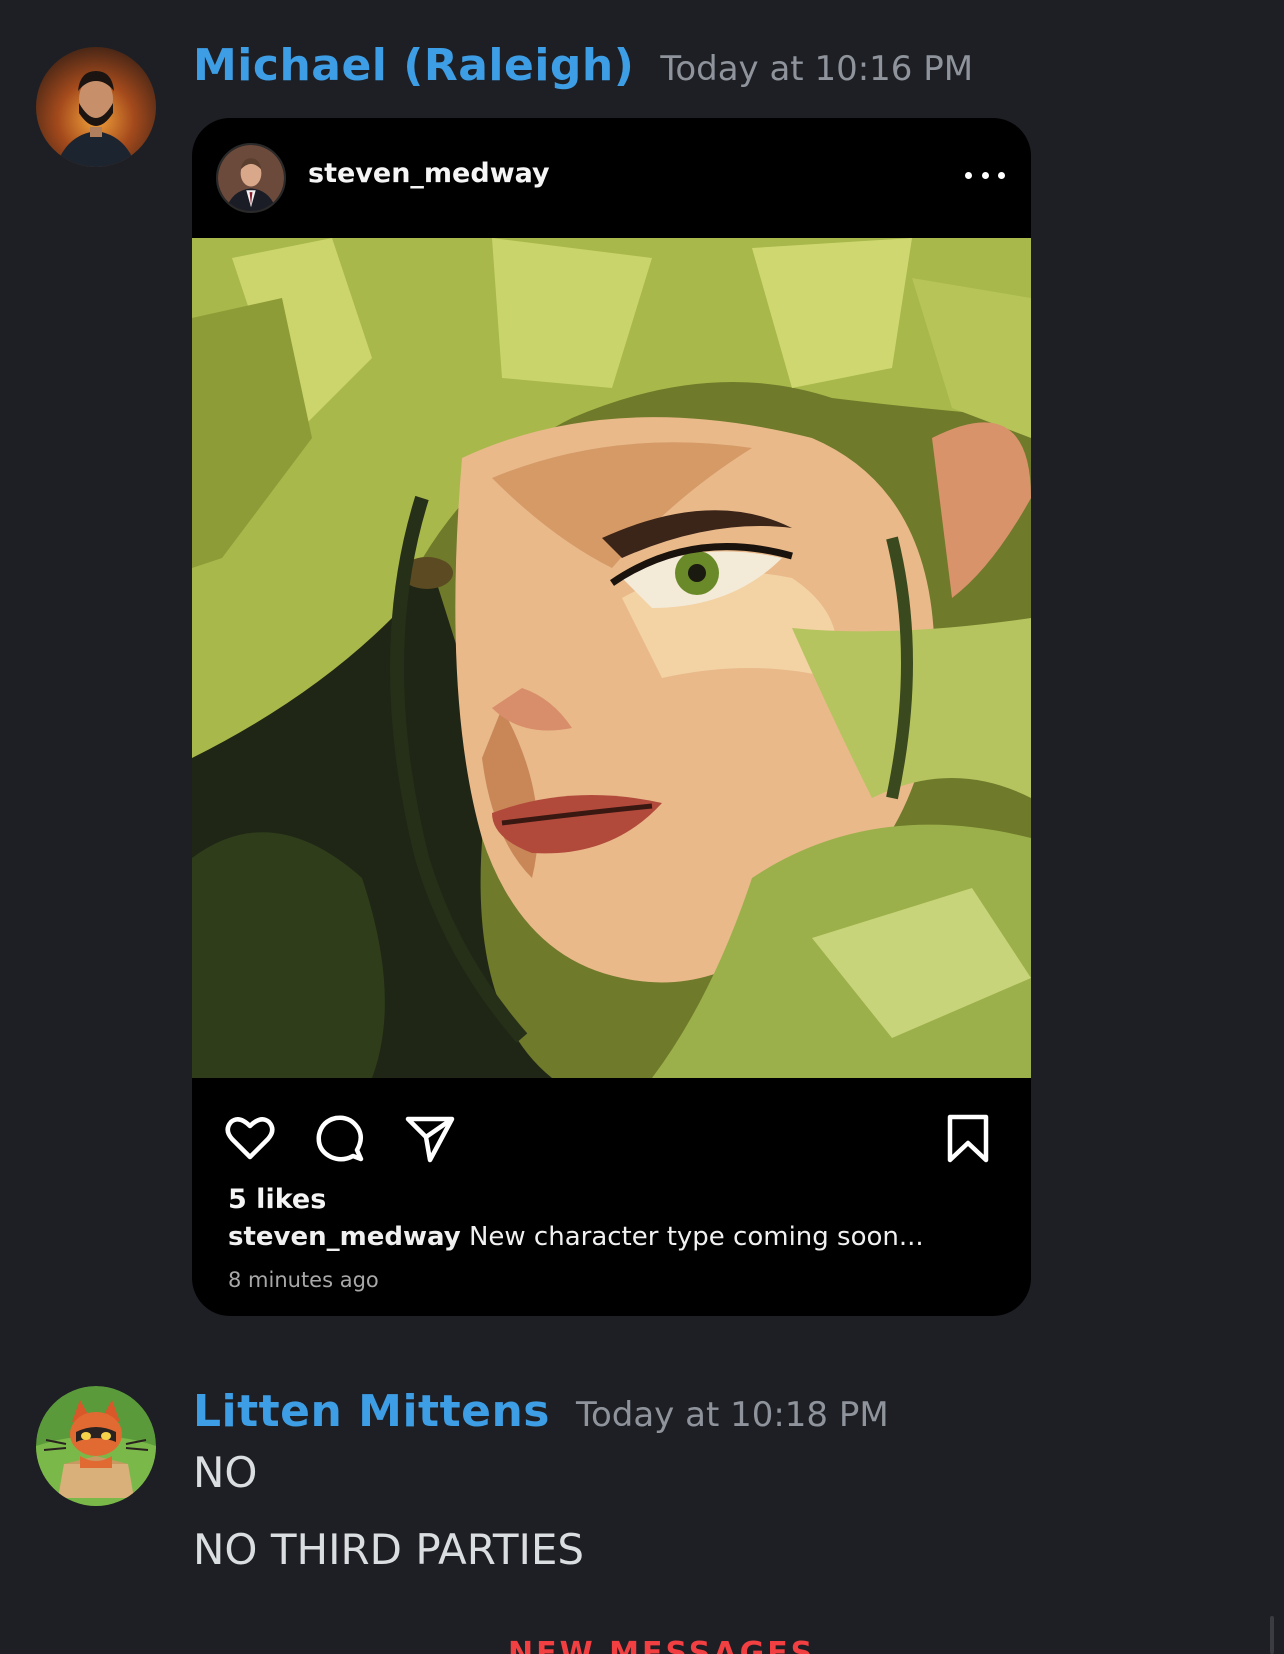 The width and height of the screenshot is (1284, 1654). Describe the element at coordinates (344, 1237) in the screenshot. I see `caption-username: steven_medway` at that location.